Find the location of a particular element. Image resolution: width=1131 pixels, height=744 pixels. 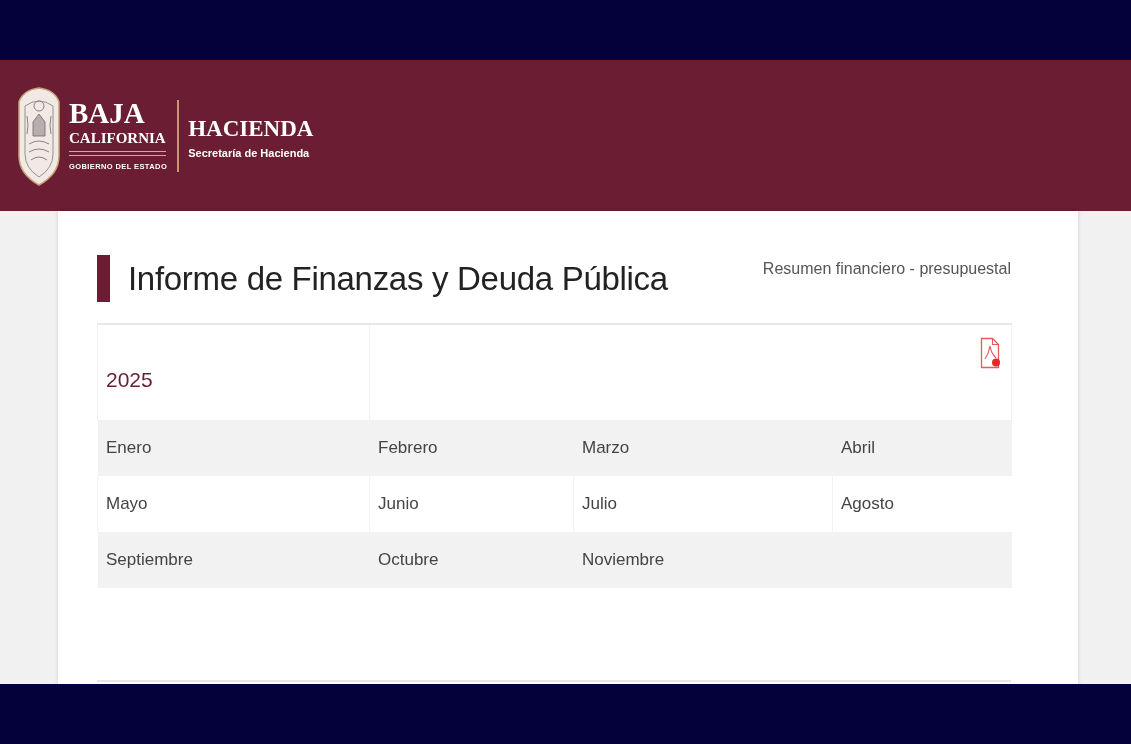

year-heading: 2025 is located at coordinates (129, 380).